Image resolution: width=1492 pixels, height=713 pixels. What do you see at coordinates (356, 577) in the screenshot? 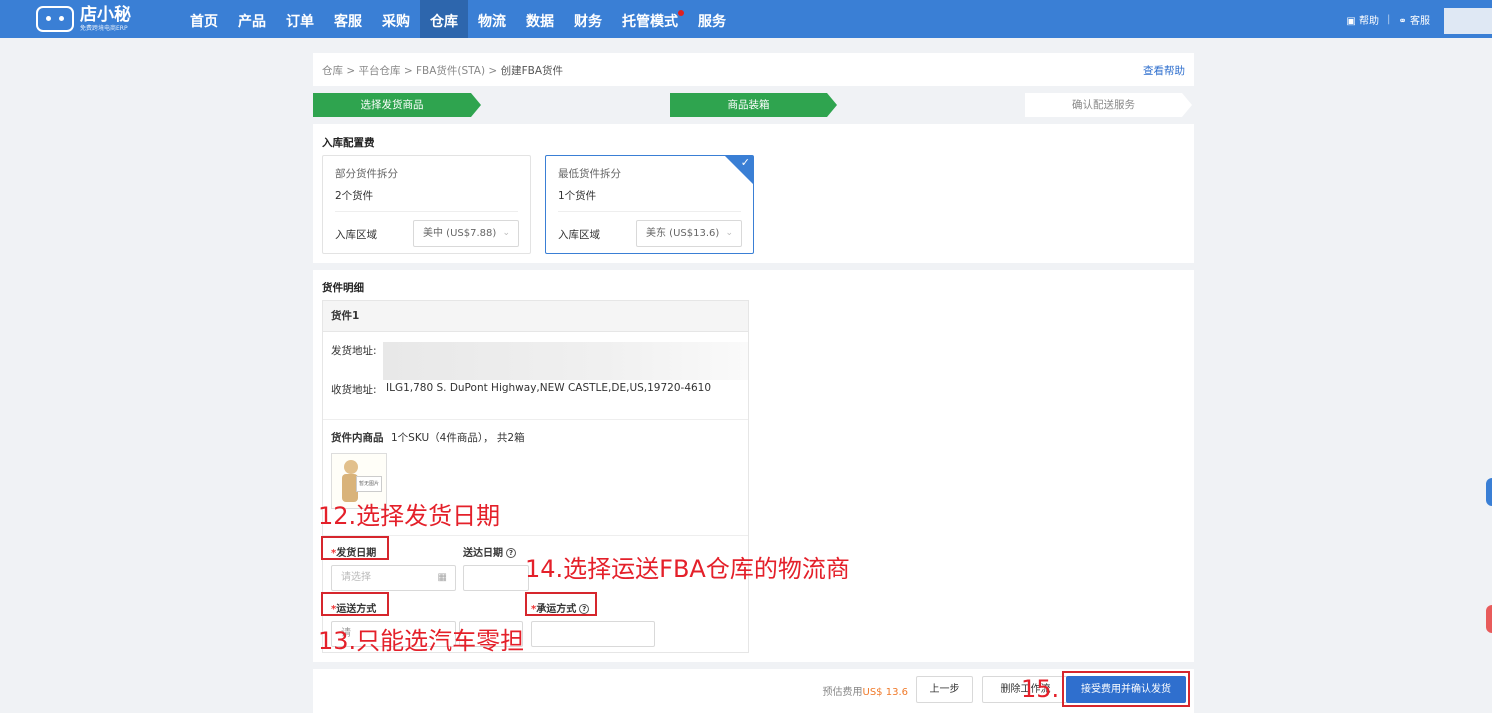
I see `ship-date-placeholder: 请选择` at bounding box center [356, 577].